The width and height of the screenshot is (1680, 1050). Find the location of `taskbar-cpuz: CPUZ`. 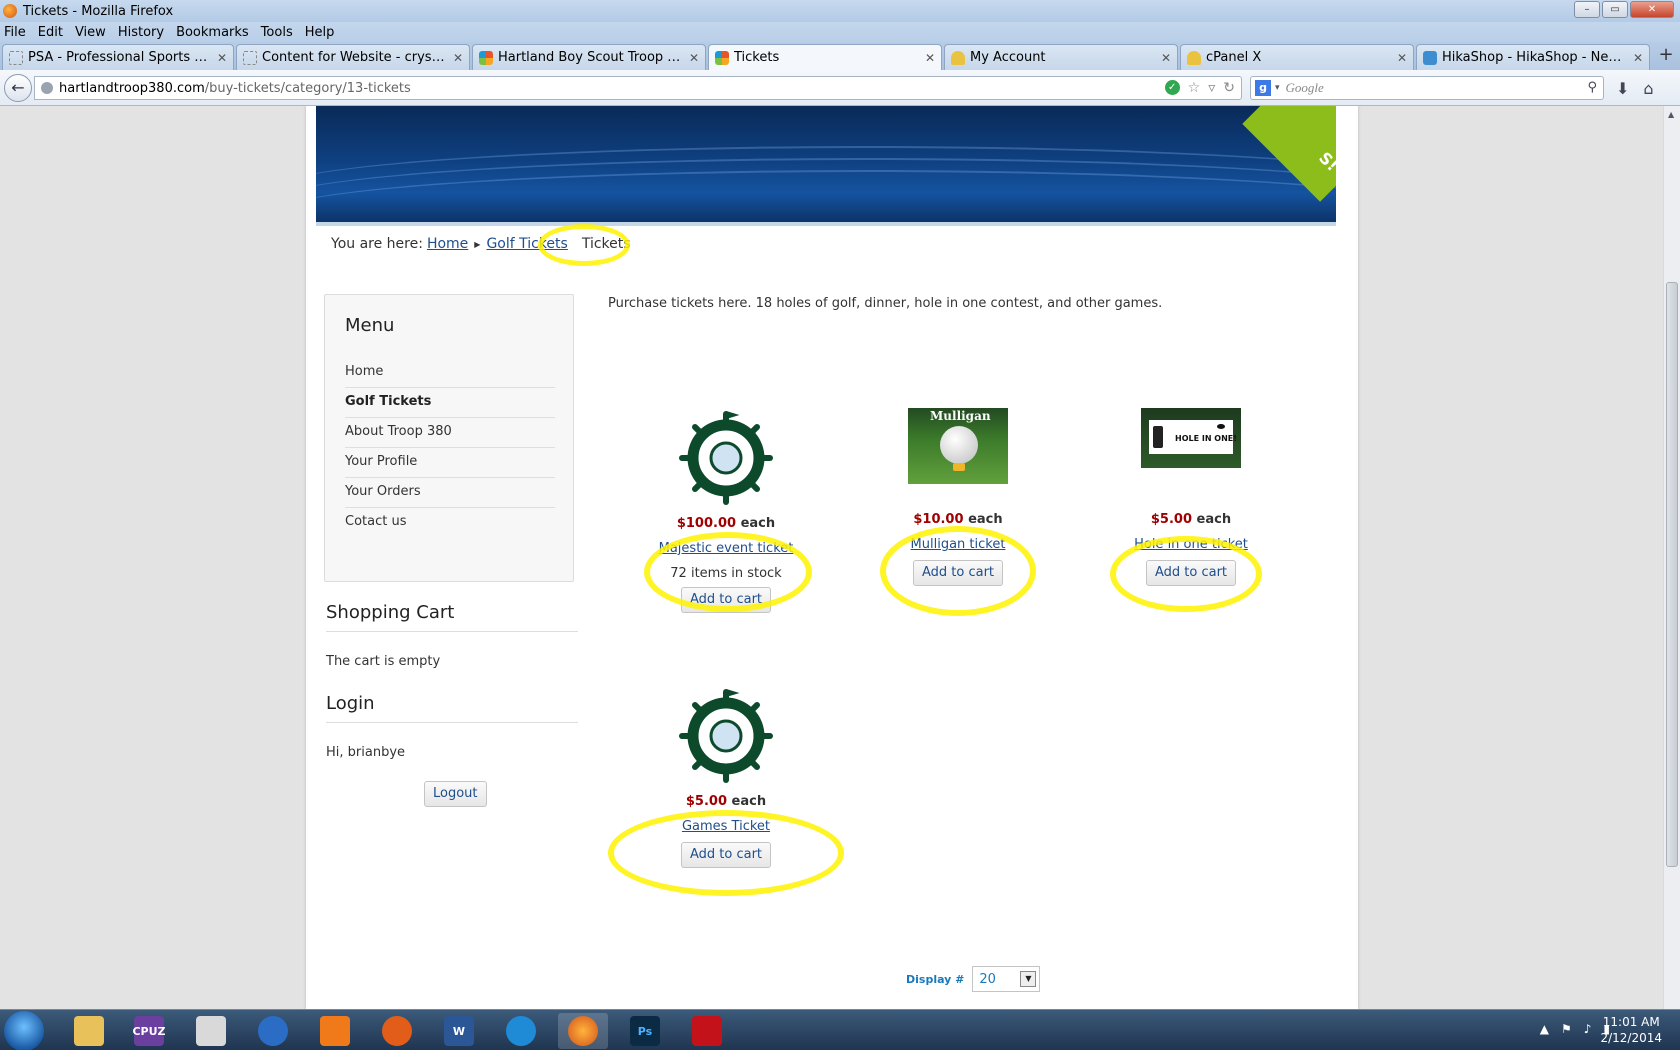

taskbar-cpuz: CPUZ is located at coordinates (149, 1031).